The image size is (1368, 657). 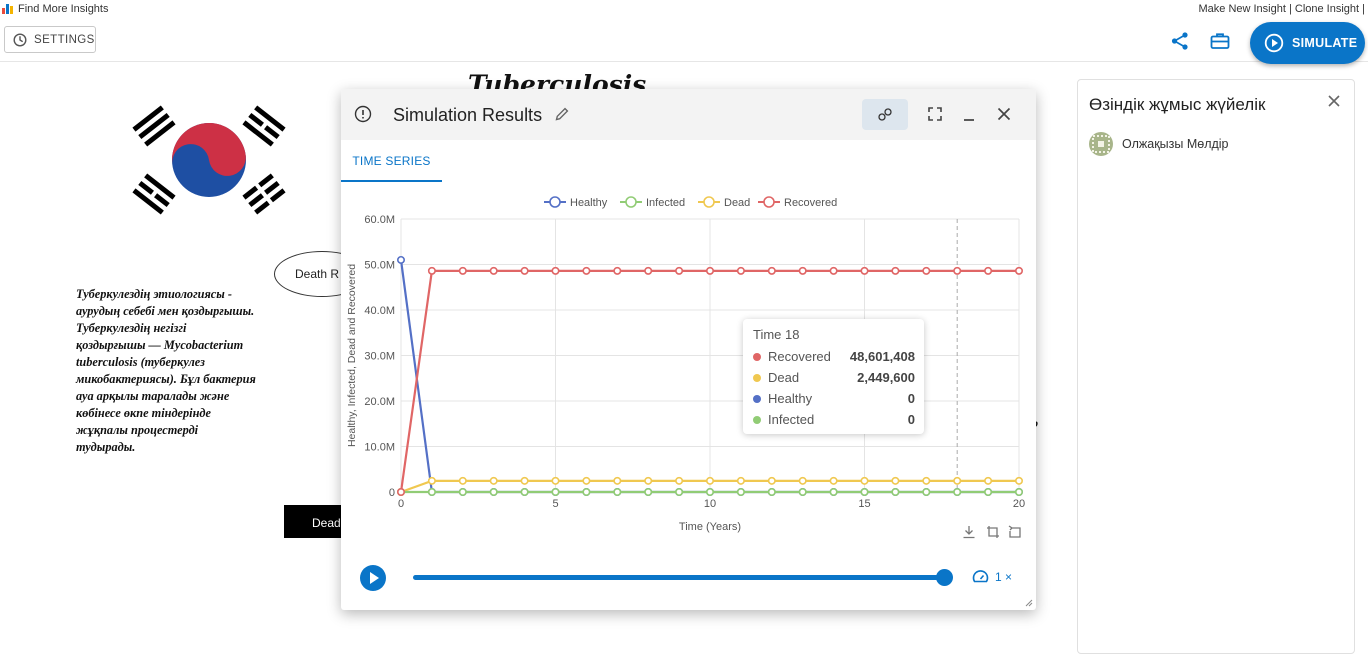 I want to click on tooltip-row-value: 48,601,408, so click(x=882, y=356).